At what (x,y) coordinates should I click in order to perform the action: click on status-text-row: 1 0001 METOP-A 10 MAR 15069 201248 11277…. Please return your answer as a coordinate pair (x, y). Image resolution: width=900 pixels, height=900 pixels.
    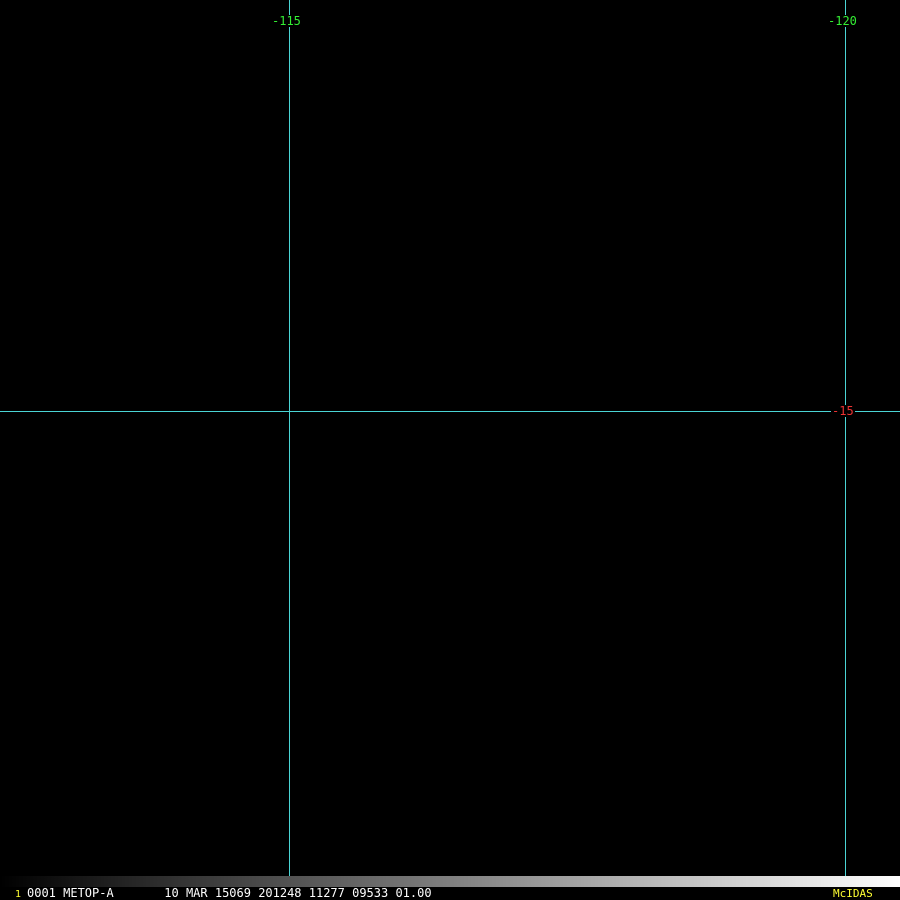
    Looking at the image, I should click on (450, 893).